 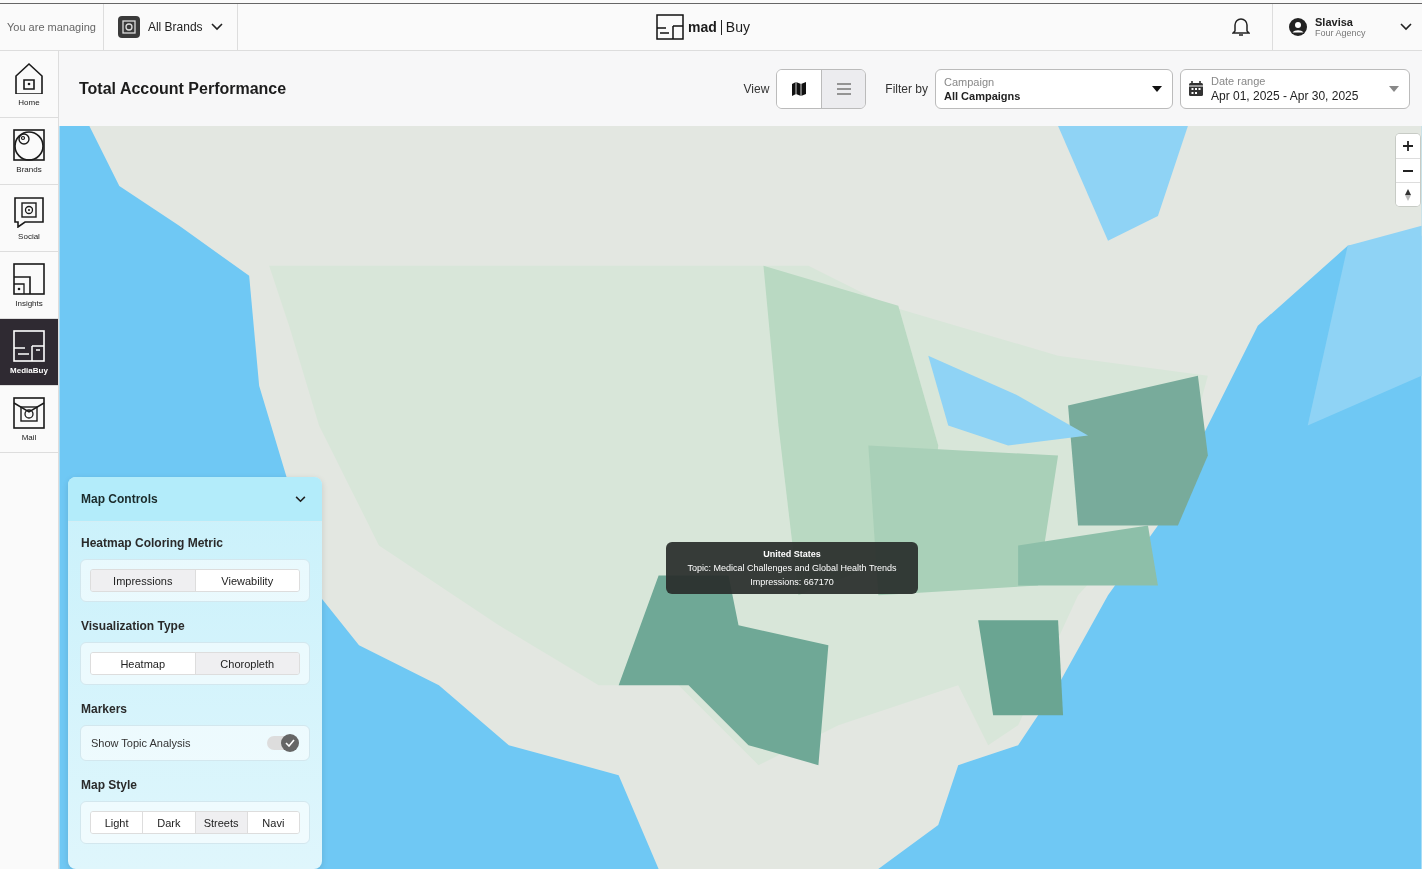 What do you see at coordinates (1241, 27) in the screenshot?
I see `bell-icon` at bounding box center [1241, 27].